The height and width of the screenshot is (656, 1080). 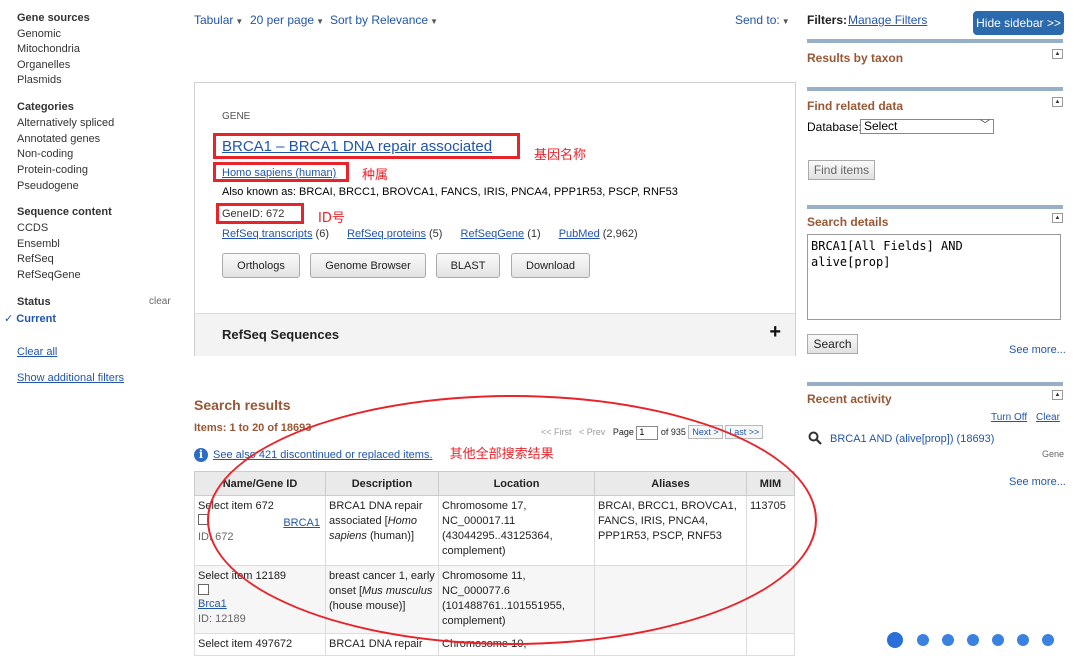 What do you see at coordinates (43, 65) in the screenshot?
I see `facet-organelles: Organelles` at bounding box center [43, 65].